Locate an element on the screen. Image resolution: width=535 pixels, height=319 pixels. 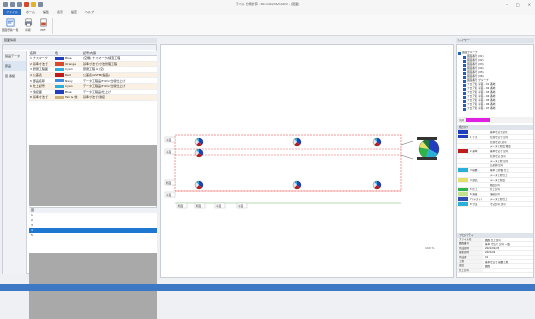
status-bar is located at coordinates (267, 287).